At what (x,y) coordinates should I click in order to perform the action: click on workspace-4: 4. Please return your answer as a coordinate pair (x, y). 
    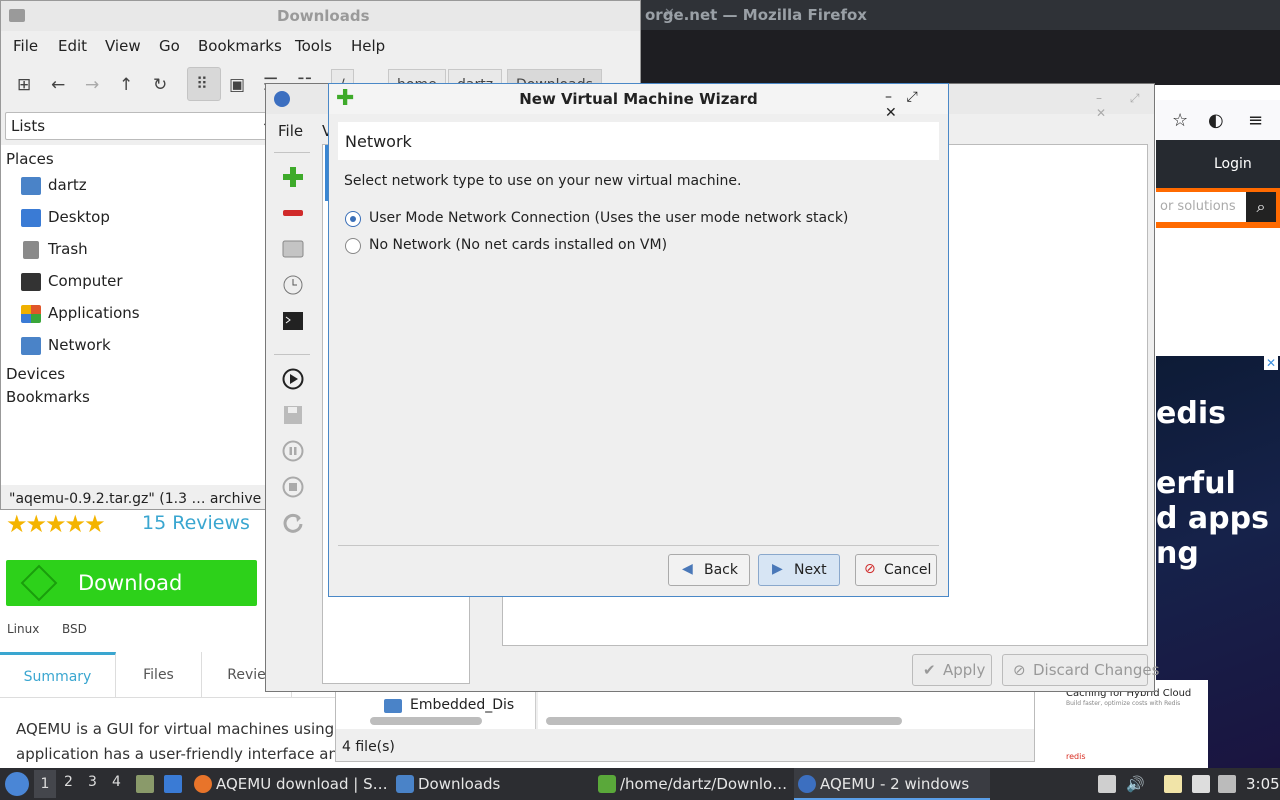
    Looking at the image, I should click on (116, 782).